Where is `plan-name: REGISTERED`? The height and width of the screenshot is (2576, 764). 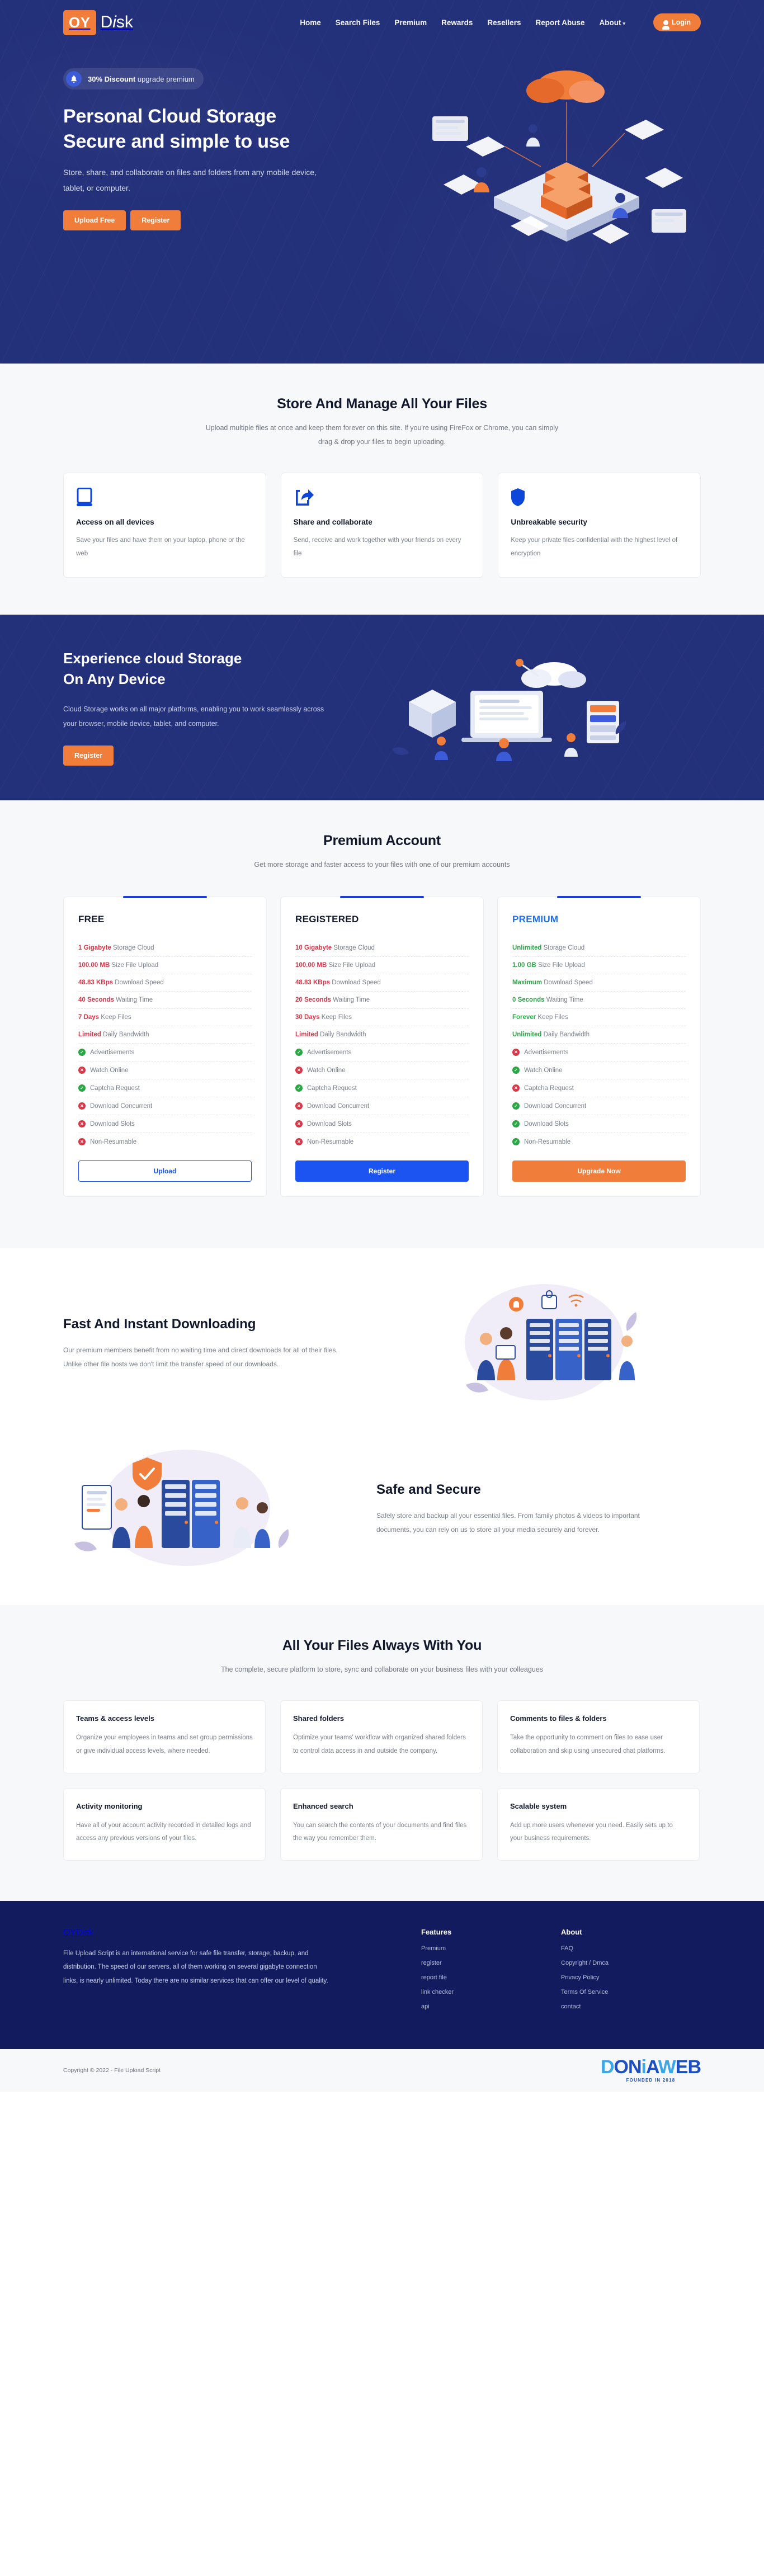
plan-name: REGISTERED is located at coordinates (327, 919).